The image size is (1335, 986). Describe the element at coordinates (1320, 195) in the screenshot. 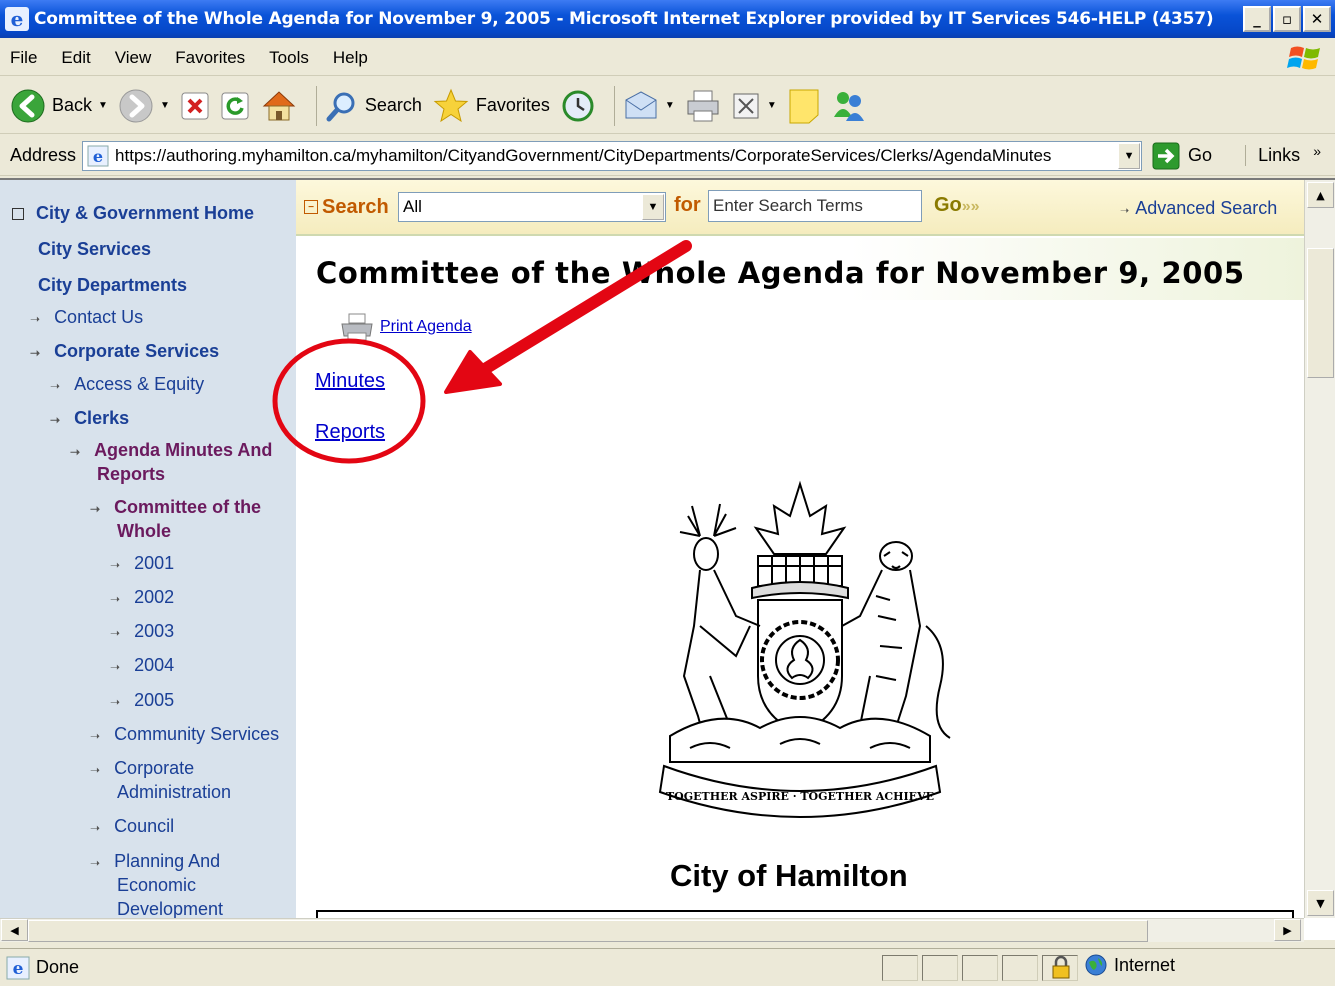

I see `scroll-up-icon: ▲` at that location.